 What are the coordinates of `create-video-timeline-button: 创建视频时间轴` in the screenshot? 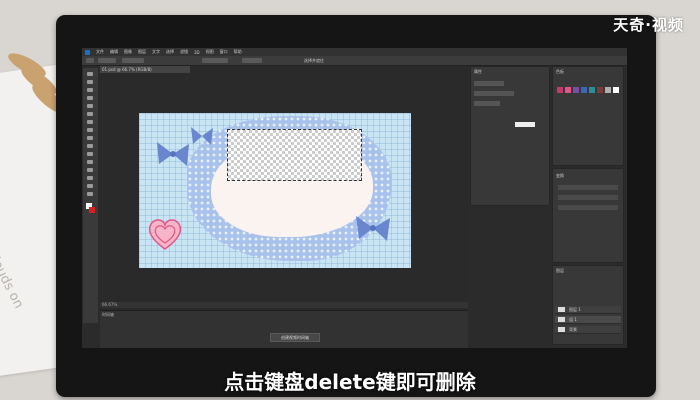 It's located at (295, 337).